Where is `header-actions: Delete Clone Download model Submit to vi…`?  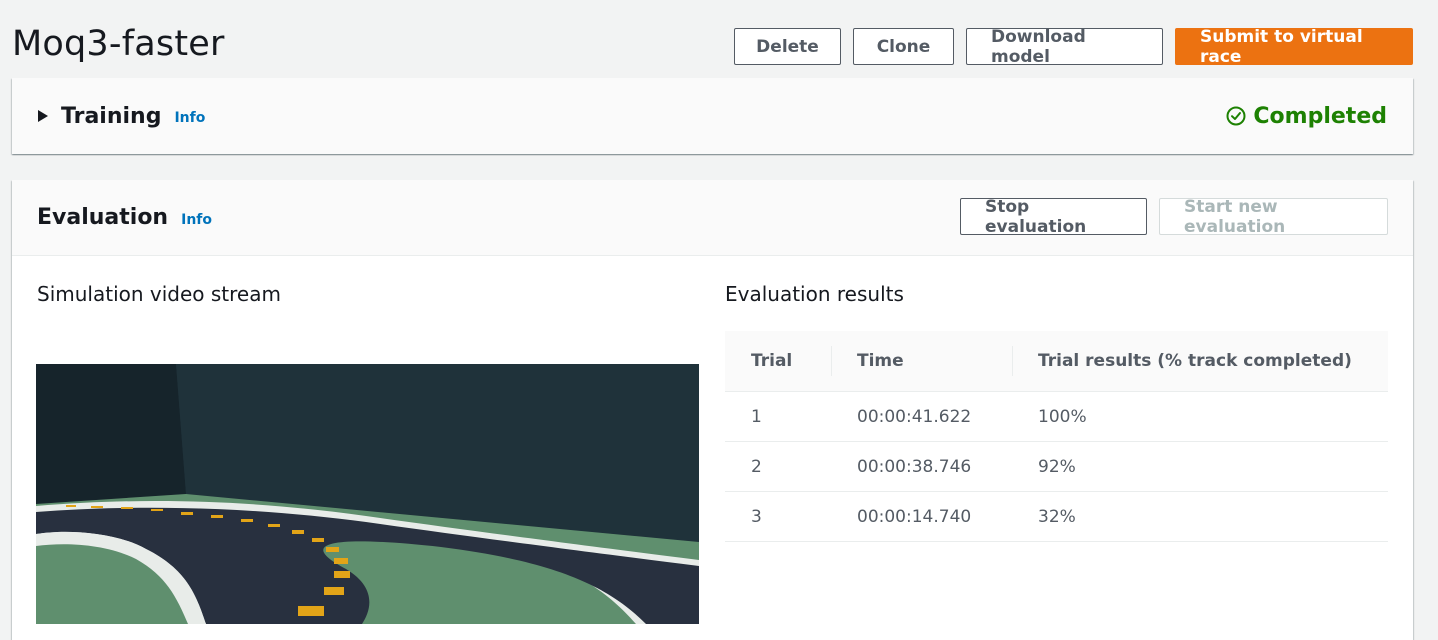 header-actions: Delete Clone Download model Submit to vi… is located at coordinates (1073, 47).